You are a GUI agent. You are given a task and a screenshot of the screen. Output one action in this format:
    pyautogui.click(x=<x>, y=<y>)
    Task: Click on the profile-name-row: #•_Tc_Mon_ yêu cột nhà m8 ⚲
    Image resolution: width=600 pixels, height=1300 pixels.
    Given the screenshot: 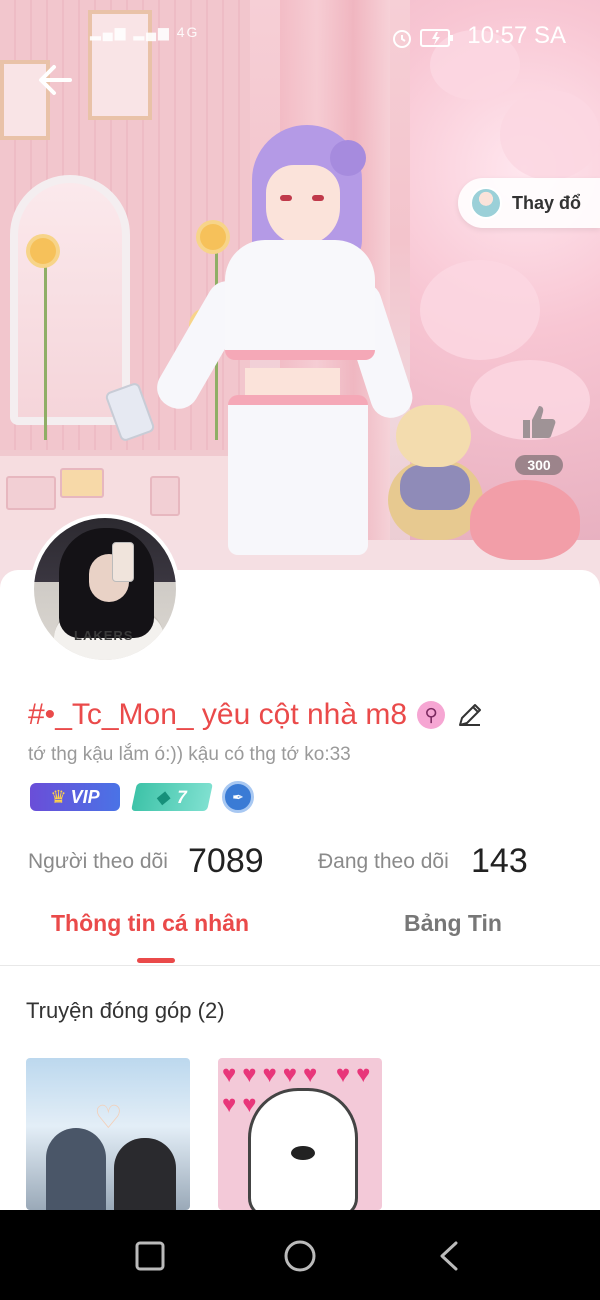 What is the action you would take?
    pyautogui.click(x=256, y=715)
    